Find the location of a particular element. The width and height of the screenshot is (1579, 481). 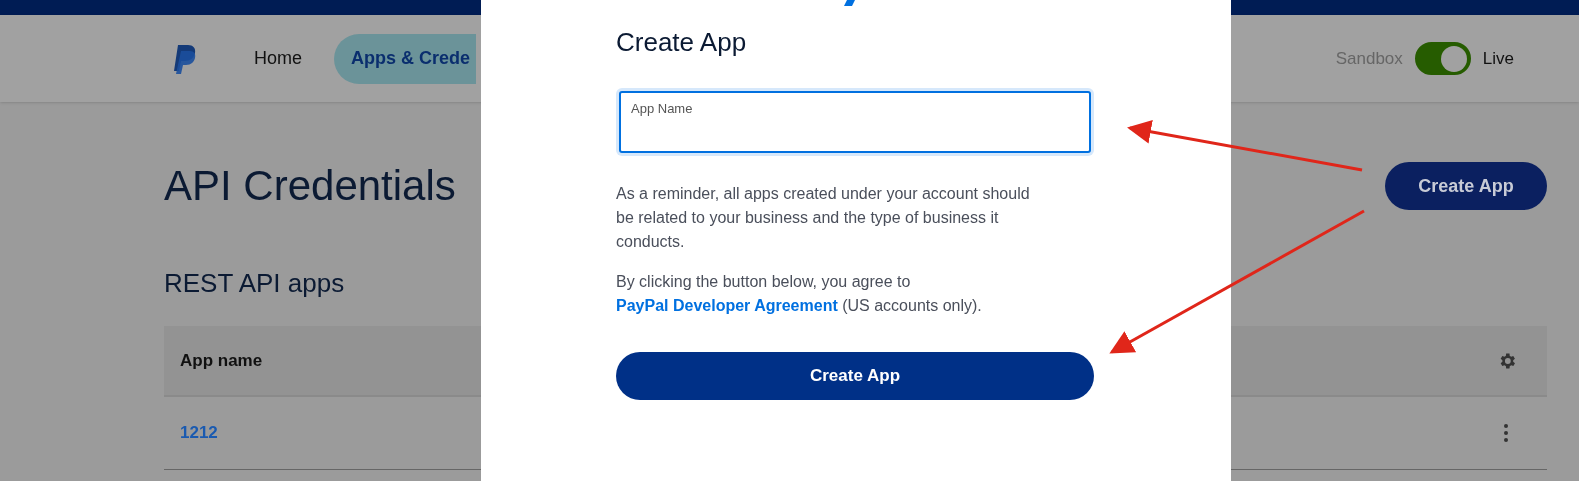

app-name-field: App Name is located at coordinates (855, 122).